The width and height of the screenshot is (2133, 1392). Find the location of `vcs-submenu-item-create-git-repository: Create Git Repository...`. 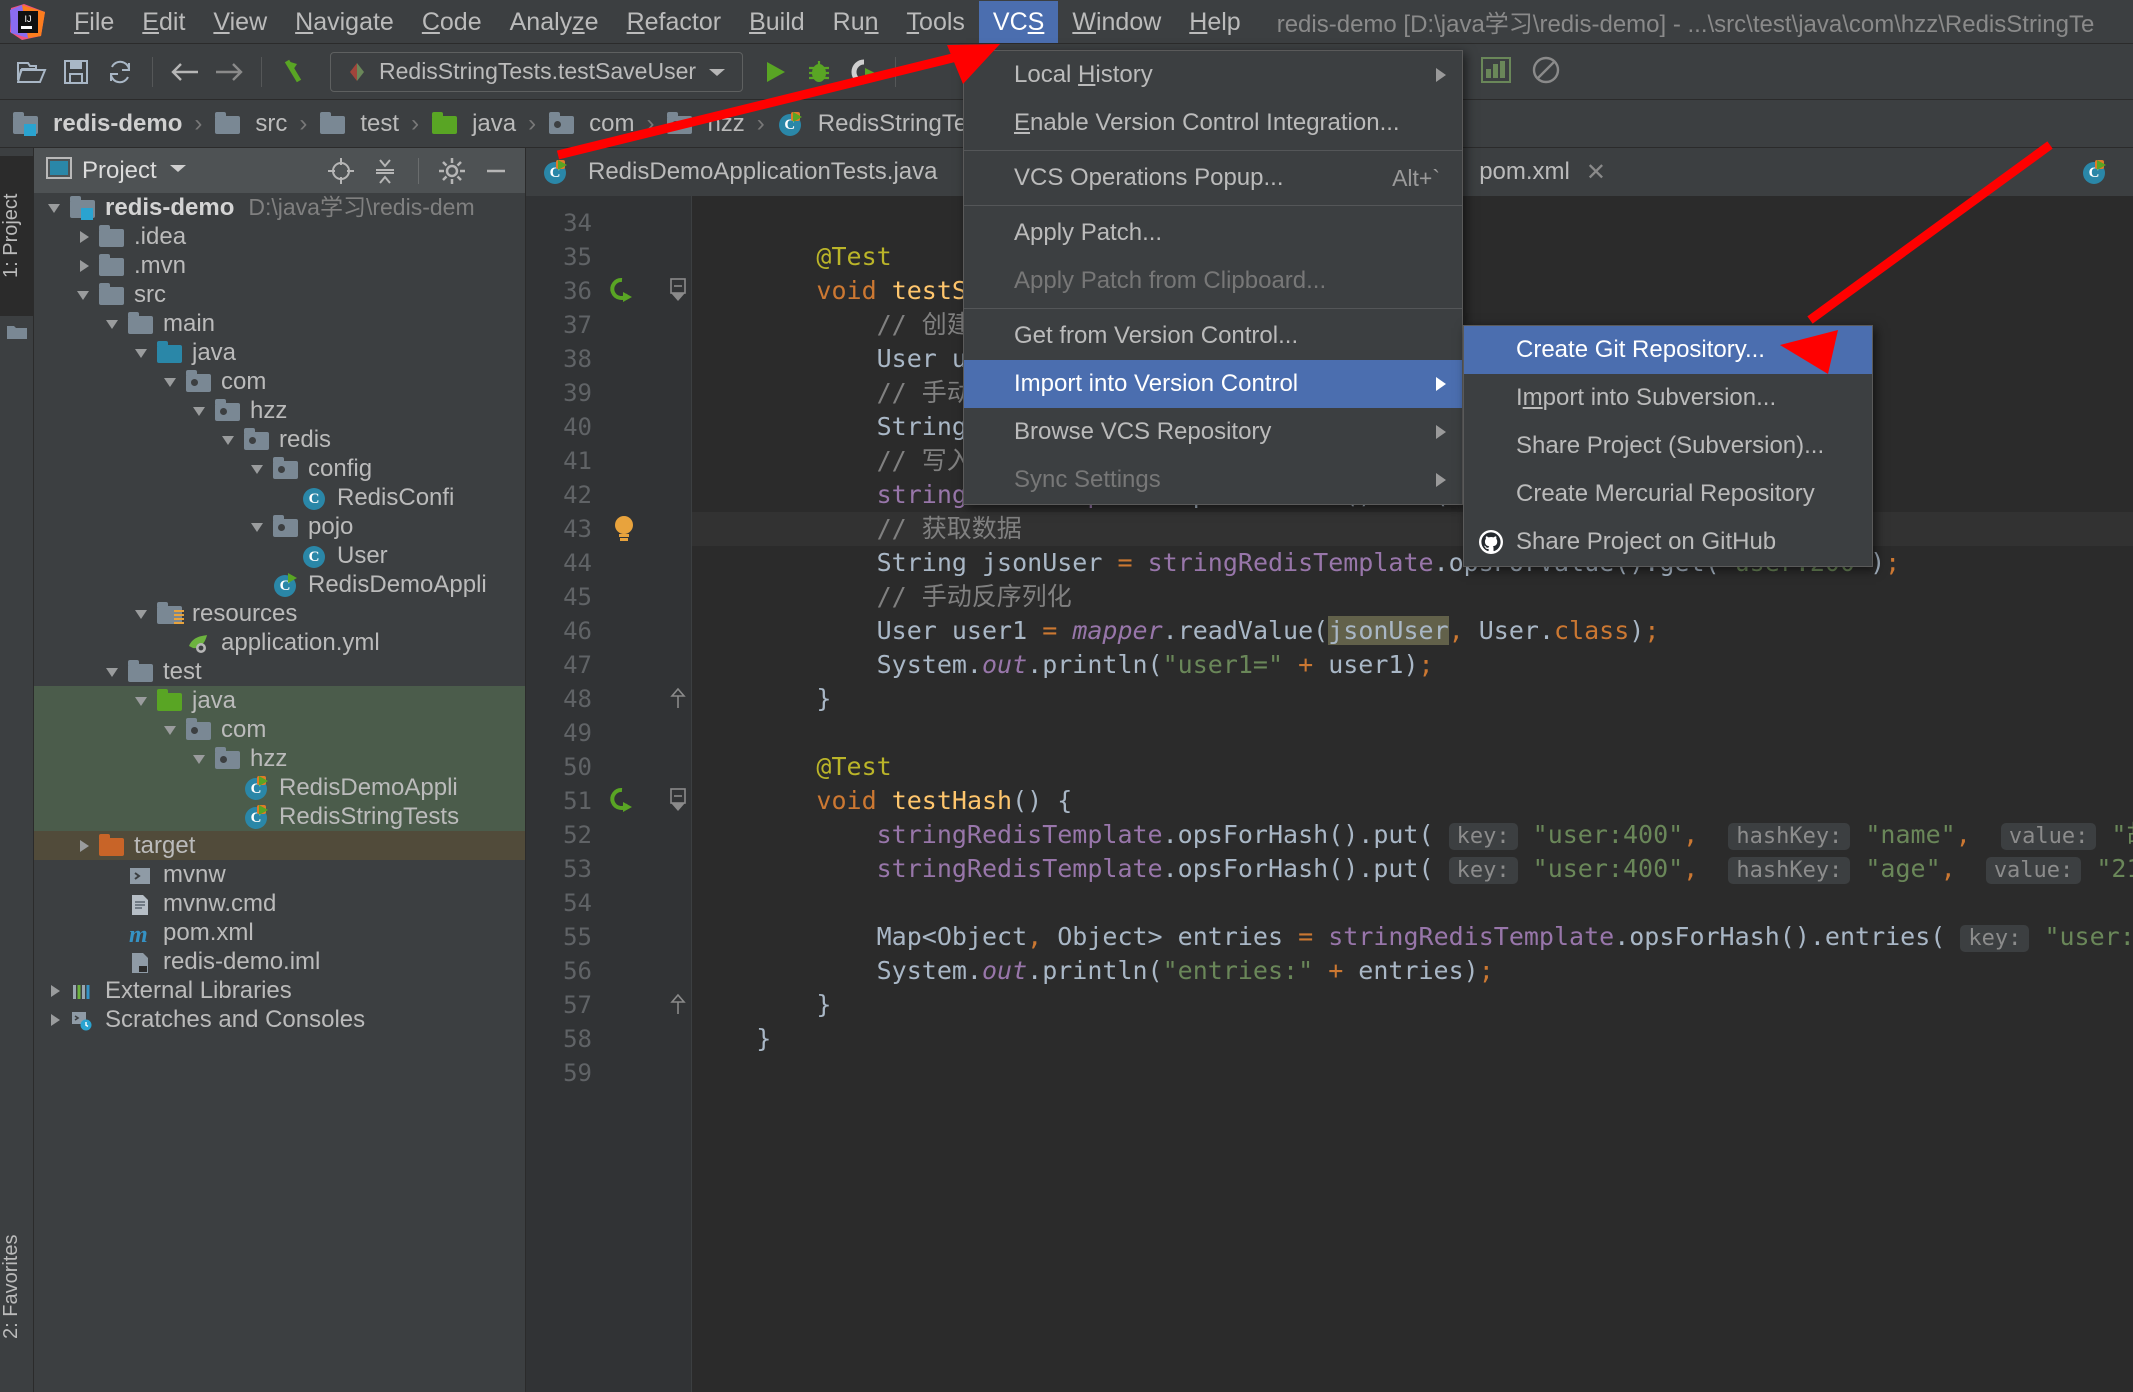

vcs-submenu-item-create-git-repository: Create Git Repository... is located at coordinates (1668, 350).